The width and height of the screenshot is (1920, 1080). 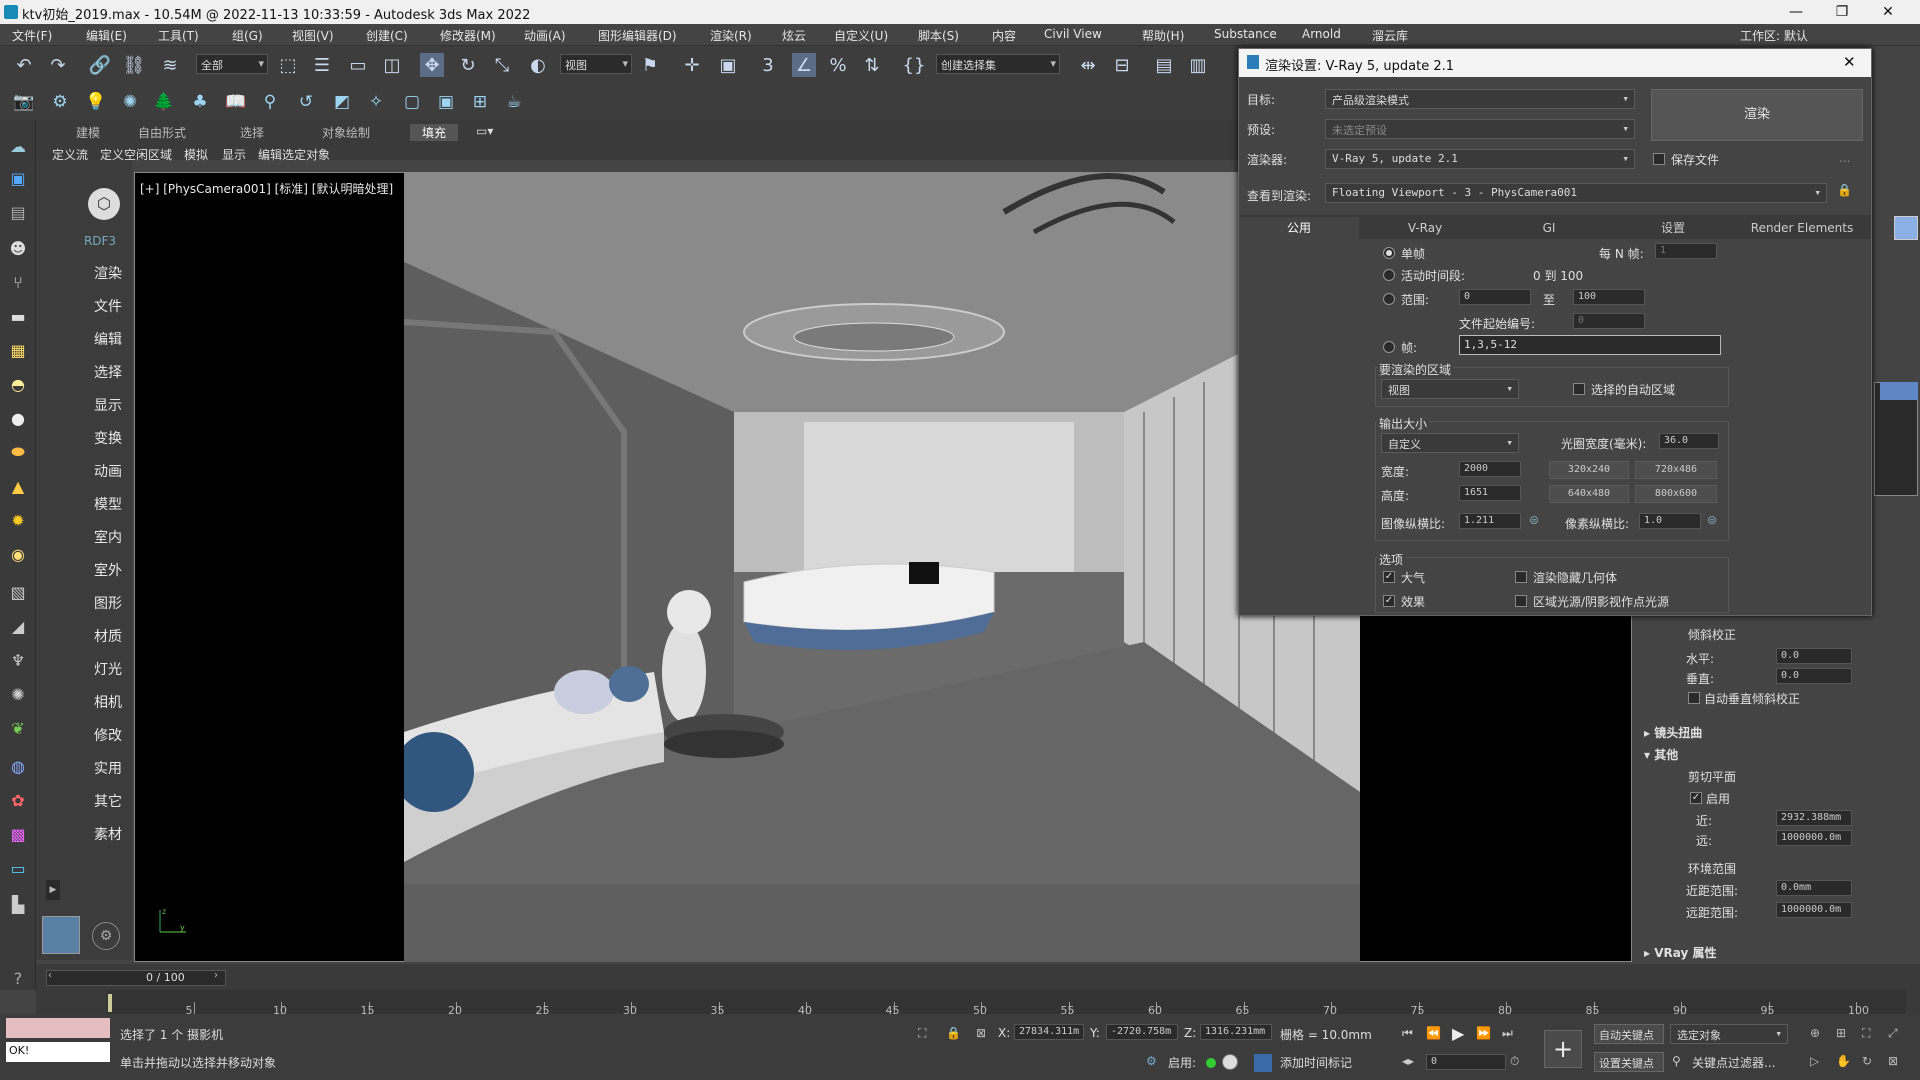 I want to click on leaf-icon: ❦, so click(x=18, y=728).